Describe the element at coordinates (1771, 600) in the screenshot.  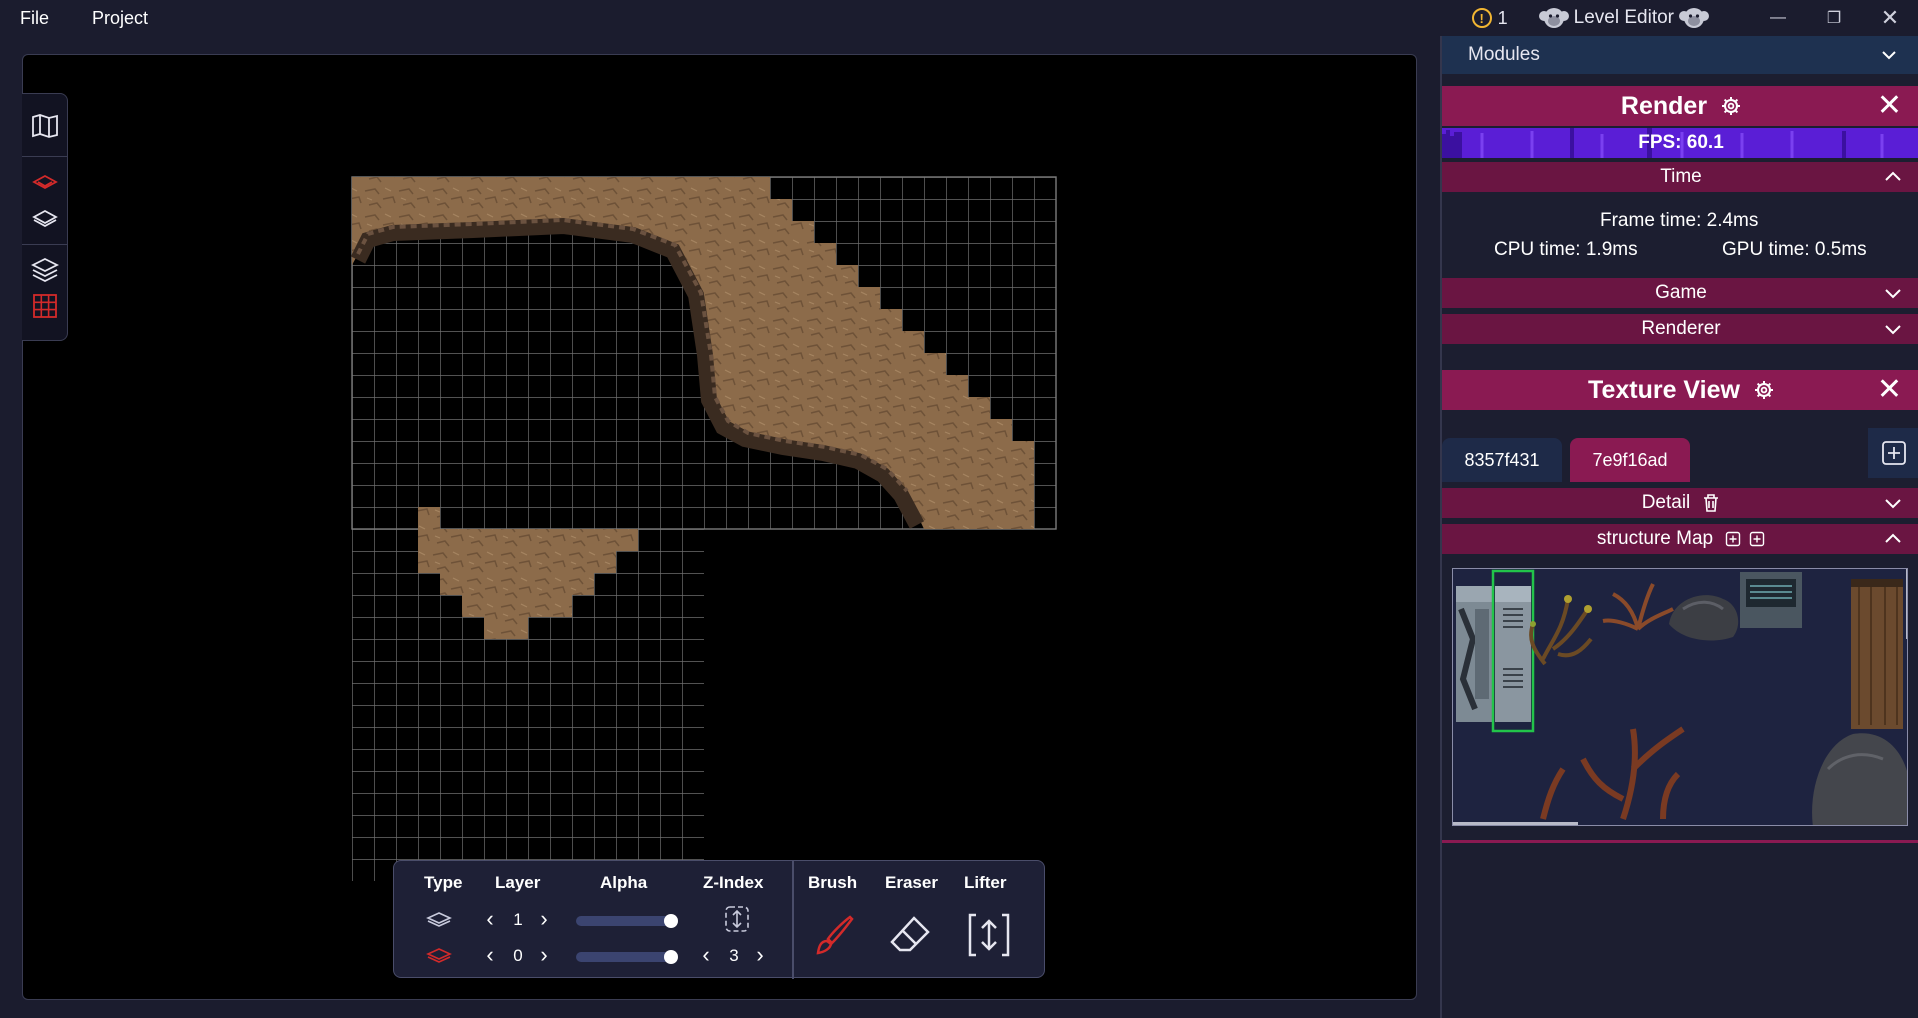
I see `terminal-sprite` at that location.